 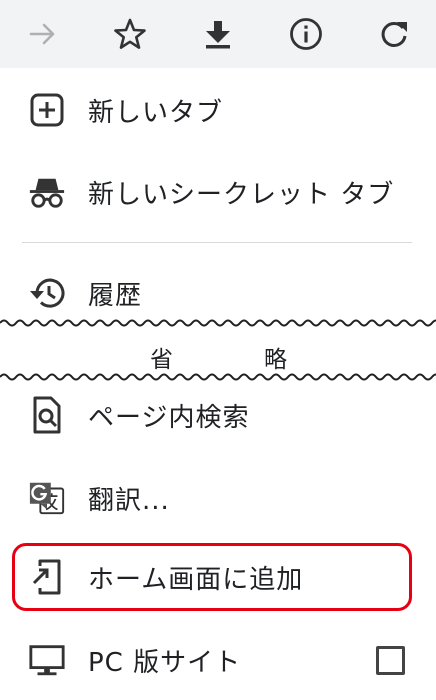 What do you see at coordinates (390, 660) in the screenshot?
I see `desktop-site-checkbox` at bounding box center [390, 660].